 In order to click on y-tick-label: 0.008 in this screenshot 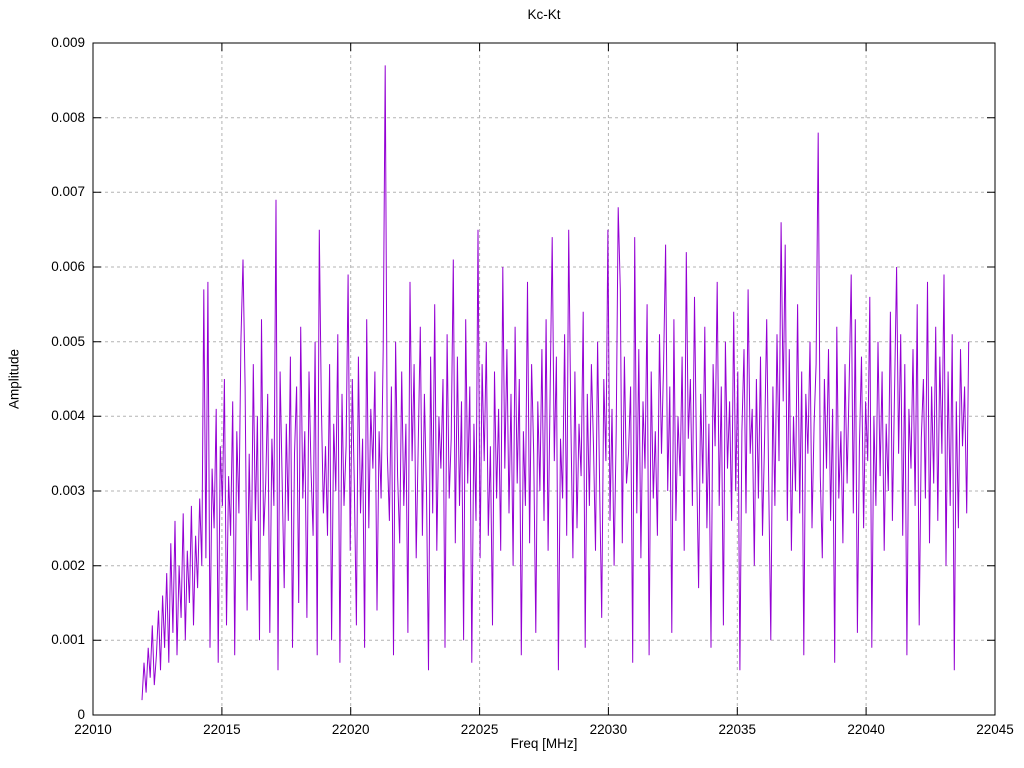, I will do `click(68, 117)`.